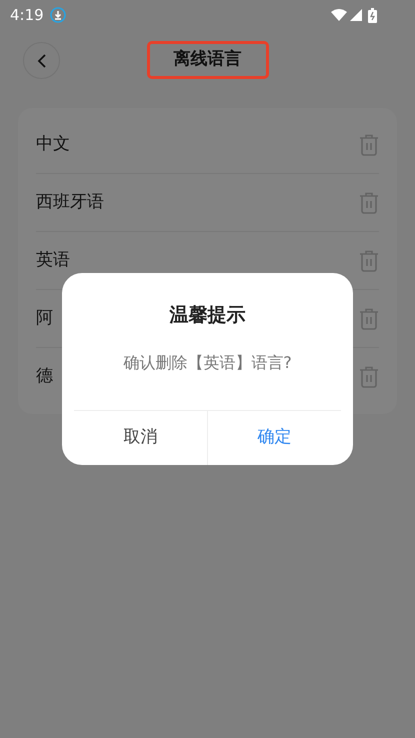  Describe the element at coordinates (274, 438) in the screenshot. I see `confirm-button: 确定` at that location.